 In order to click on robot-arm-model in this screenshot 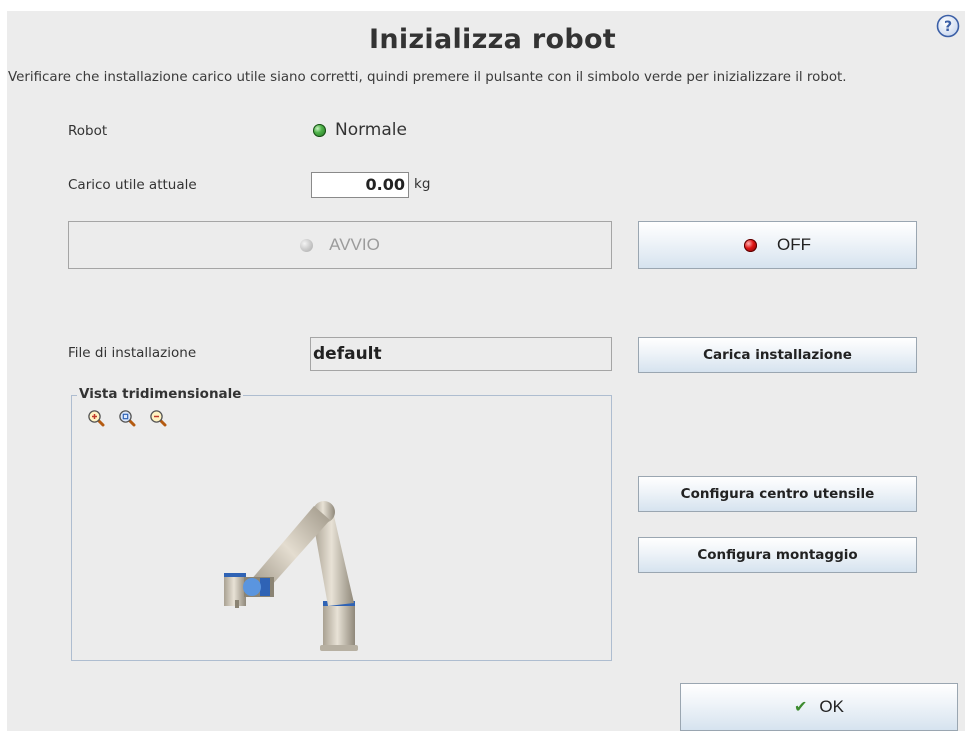, I will do `click(291, 576)`.